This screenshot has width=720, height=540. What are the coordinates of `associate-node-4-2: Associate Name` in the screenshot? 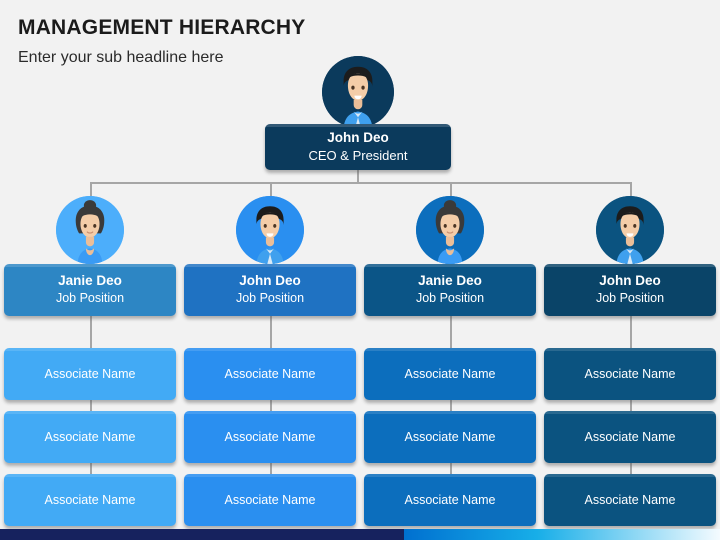 It's located at (630, 437).